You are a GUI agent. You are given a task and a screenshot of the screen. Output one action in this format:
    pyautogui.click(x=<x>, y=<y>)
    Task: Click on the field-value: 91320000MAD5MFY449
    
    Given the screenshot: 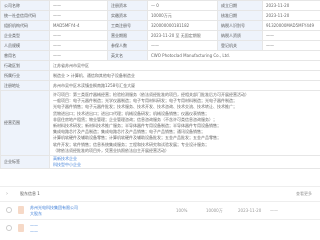 What is the action you would take?
    pyautogui.click(x=291, y=25)
    